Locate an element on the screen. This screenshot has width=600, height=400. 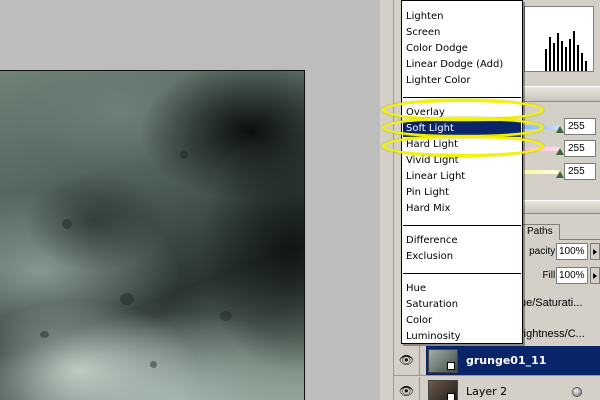
blend-item-soft-light: Soft Light is located at coordinates (462, 129).